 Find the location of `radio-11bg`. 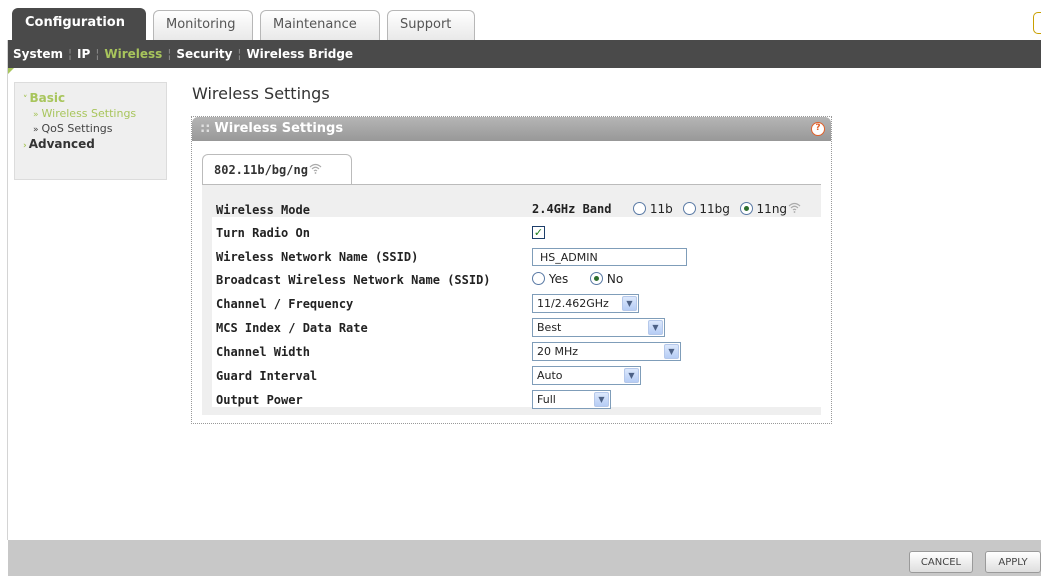

radio-11bg is located at coordinates (689, 208).